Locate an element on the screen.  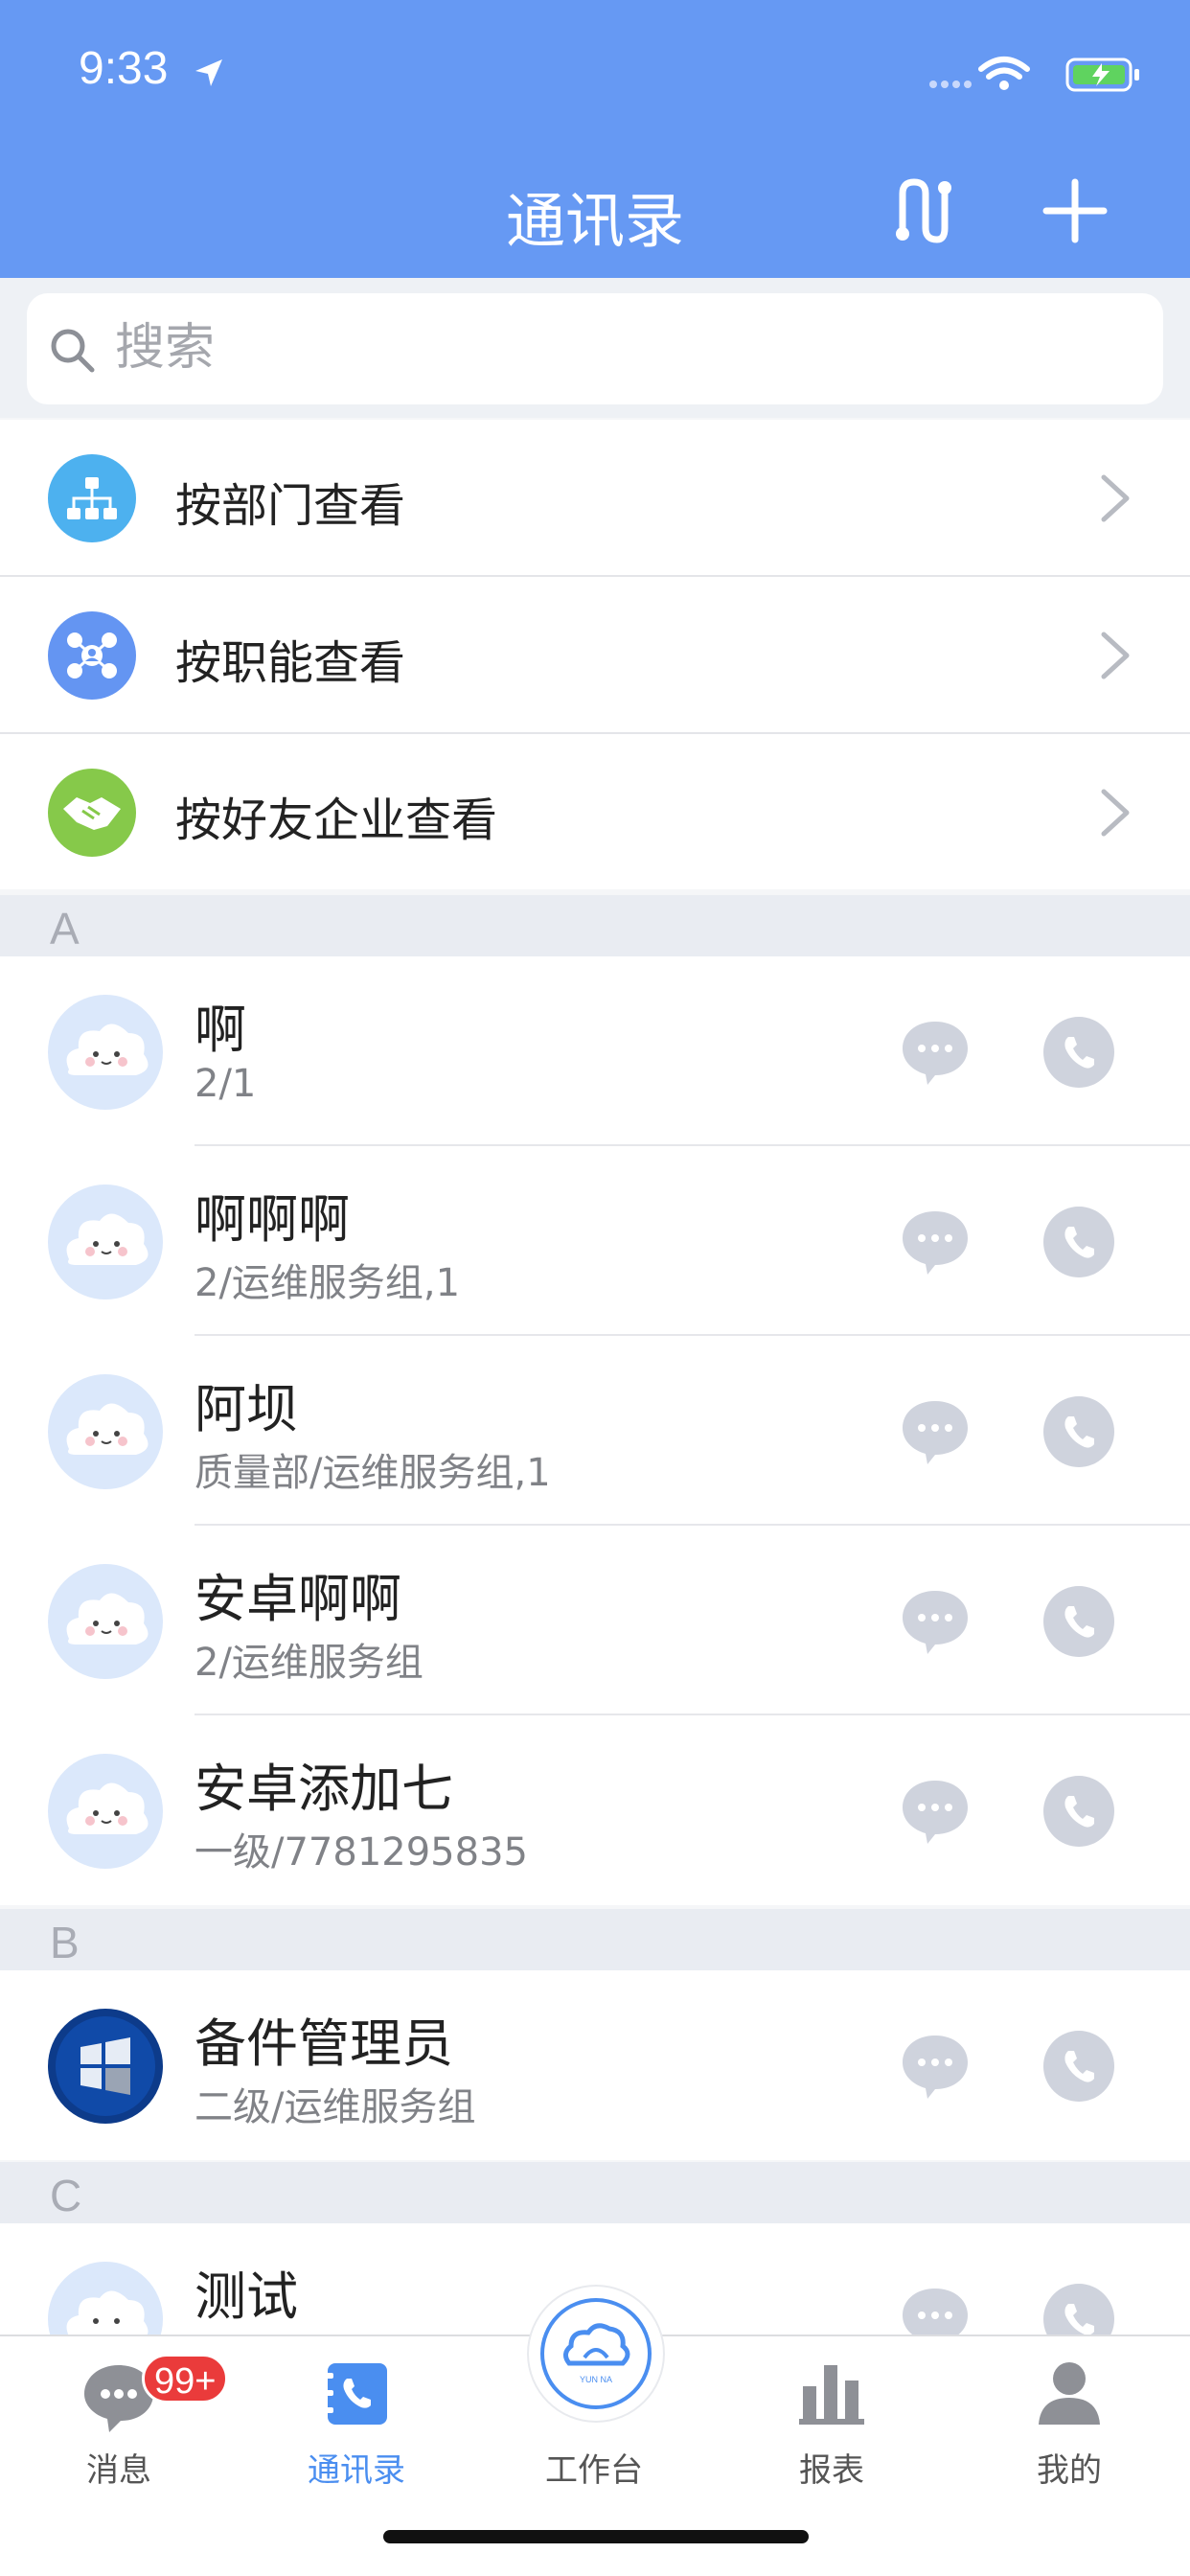
section-letter: A is located at coordinates (65, 929).